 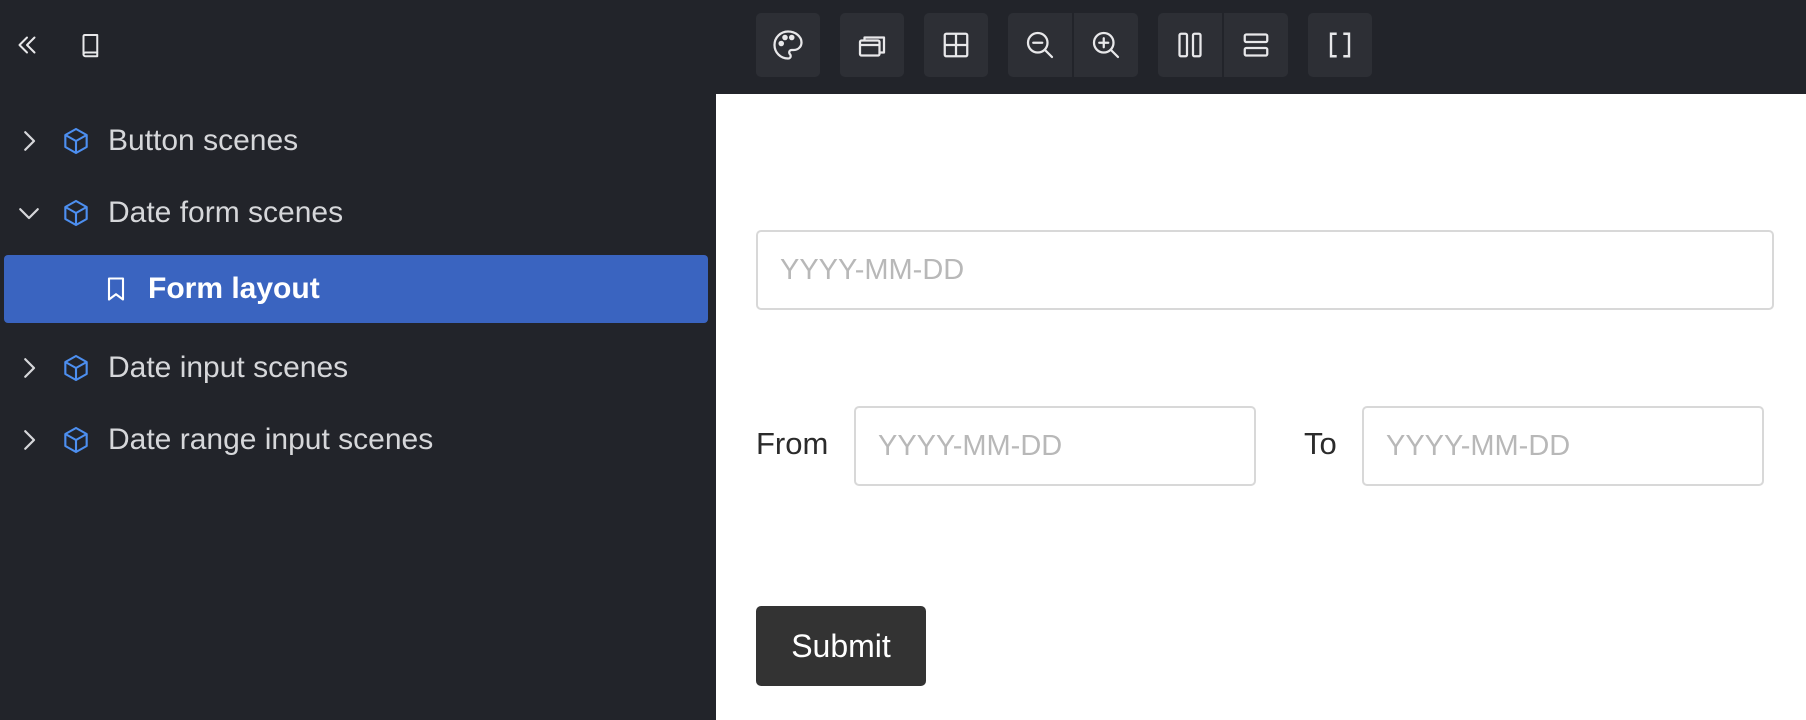 I want to click on theme-toolbar-group, so click(x=788, y=45).